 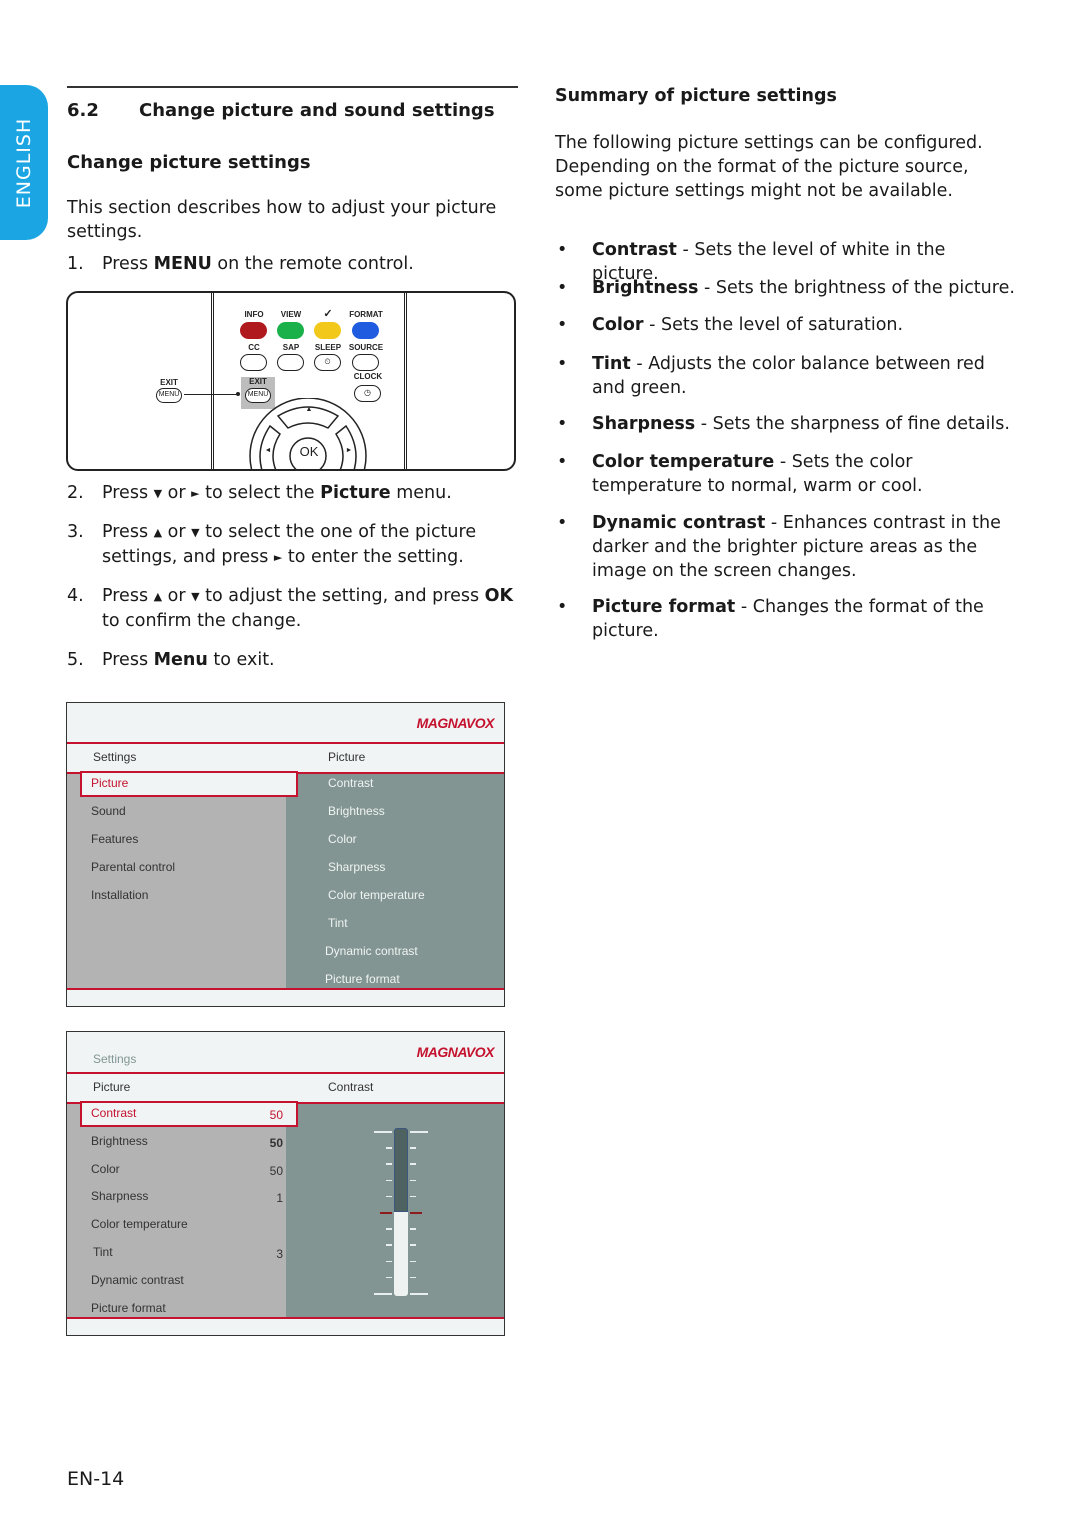 I want to click on sleep-timer-icon: ⏲, so click(x=327, y=361).